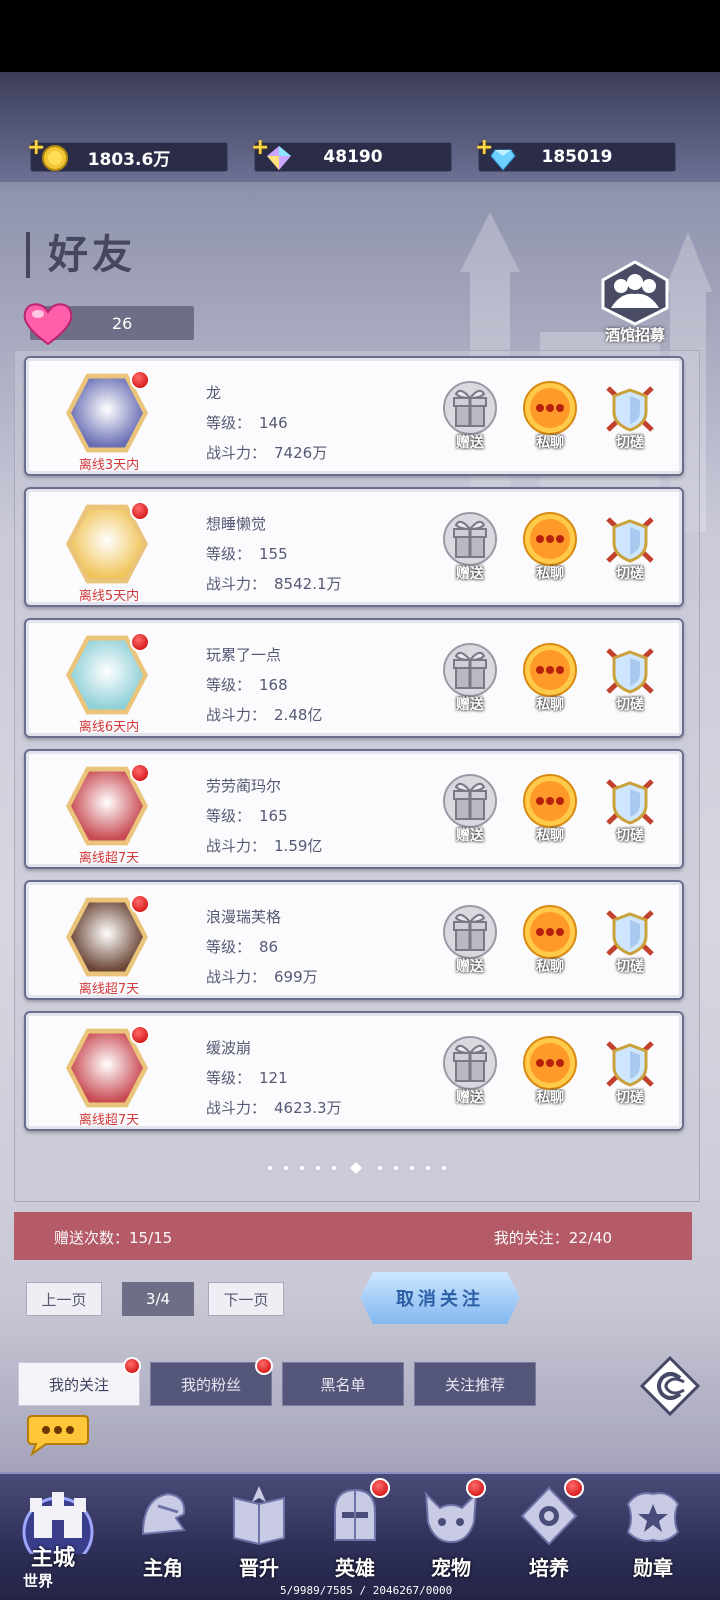 Image resolution: width=720 pixels, height=1600 pixels. What do you see at coordinates (127, 153) in the screenshot?
I see `gold-resource: + 1803.6万` at bounding box center [127, 153].